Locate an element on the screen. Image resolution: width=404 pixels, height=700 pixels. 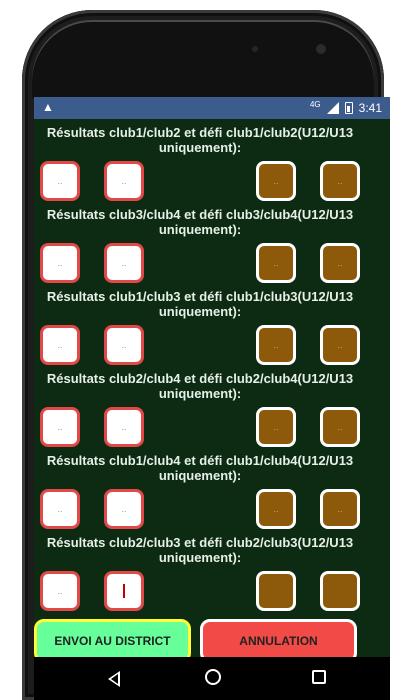
proximity-sensor is located at coordinates (255, 49).